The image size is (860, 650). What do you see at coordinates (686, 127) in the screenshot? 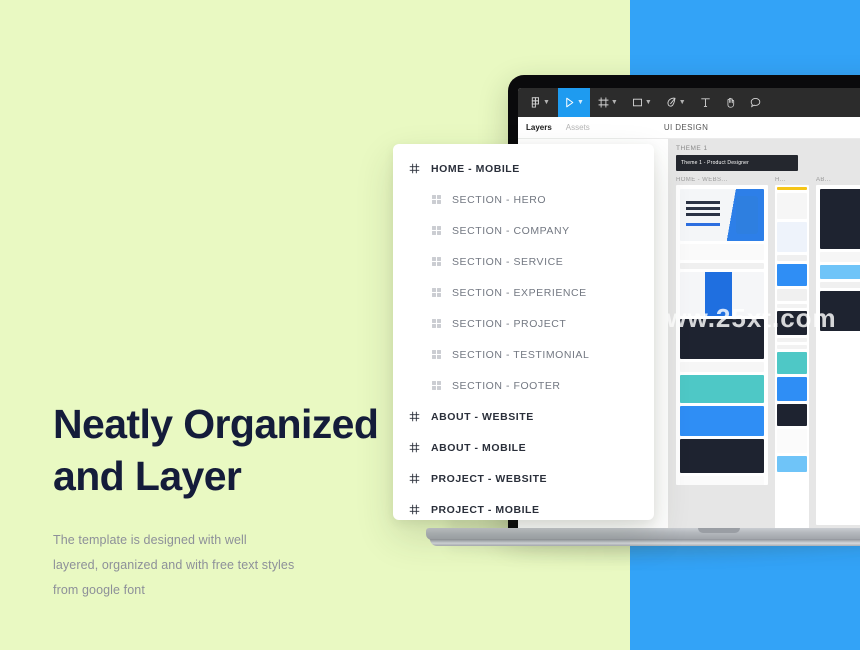
I see `page-selector: UI DESIGN` at bounding box center [686, 127].